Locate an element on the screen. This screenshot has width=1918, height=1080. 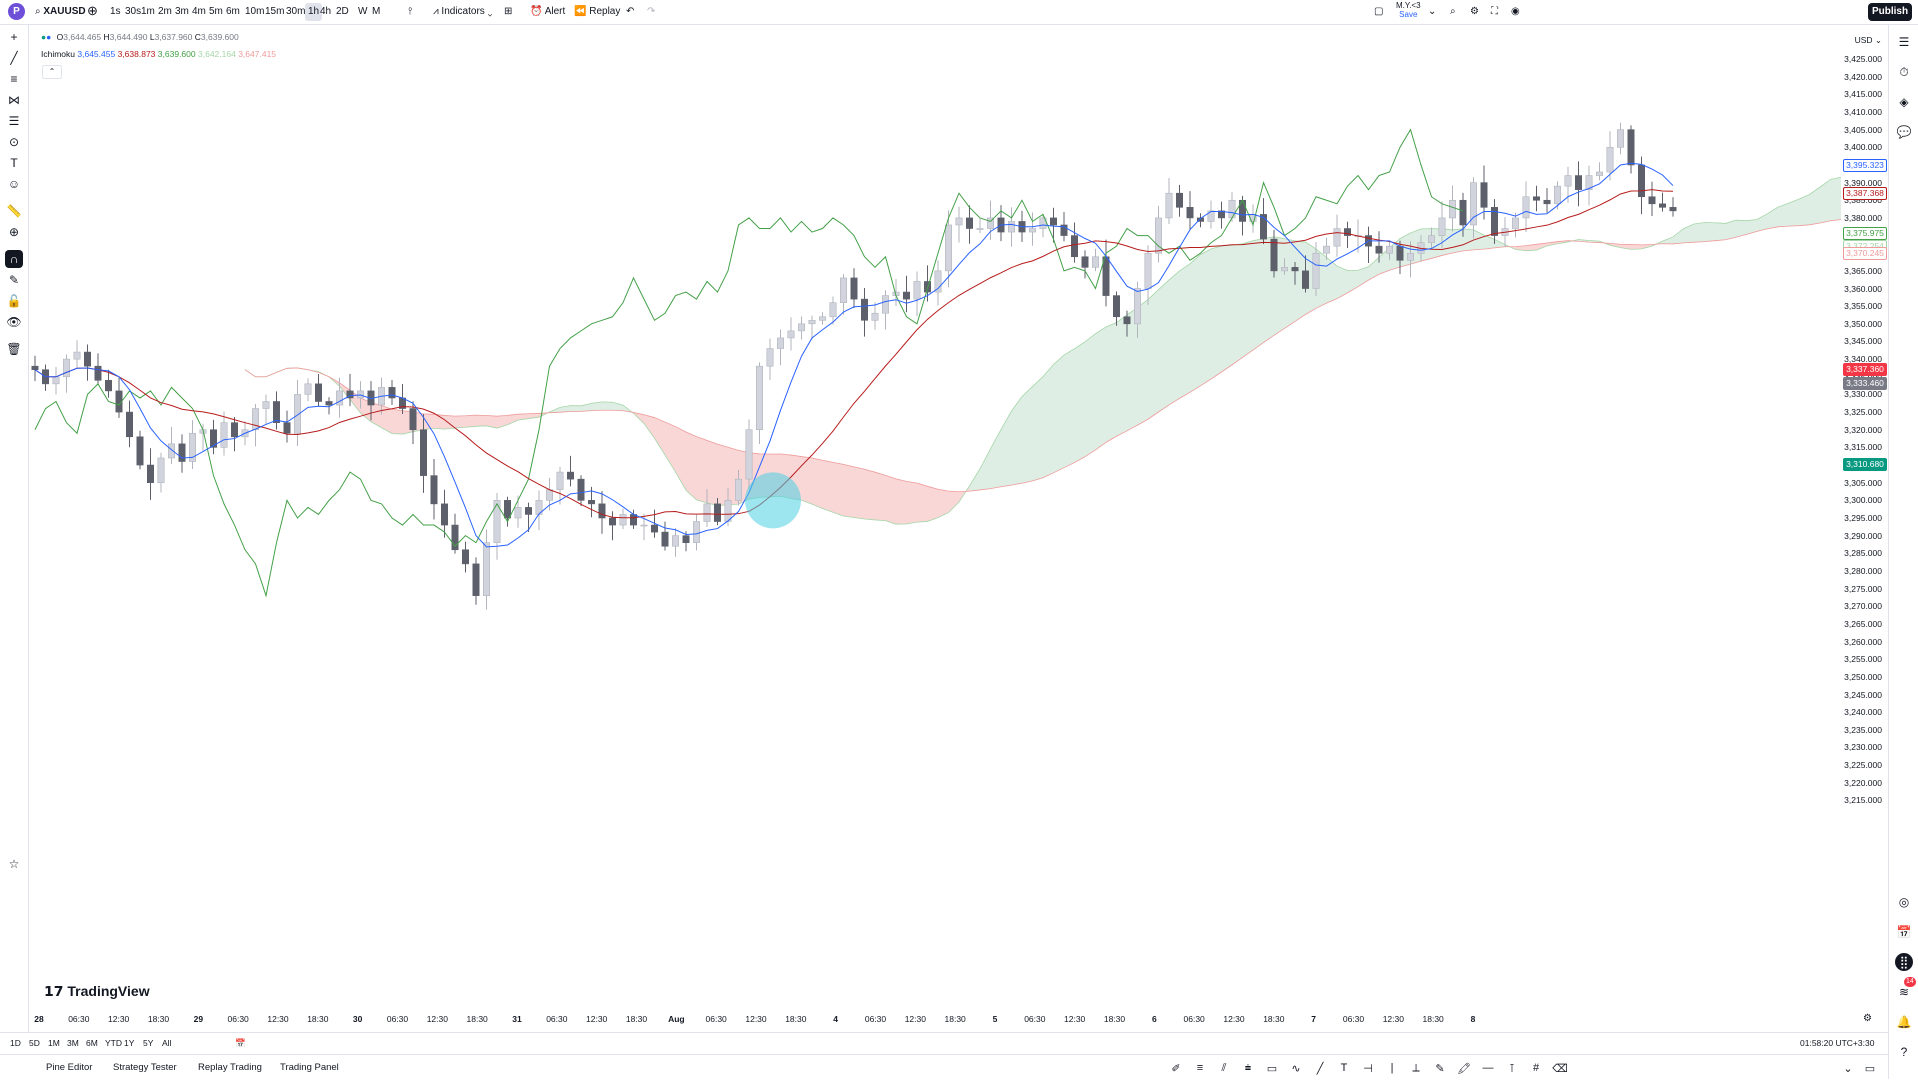
timeframe-3m: 3m is located at coordinates (182, 12).